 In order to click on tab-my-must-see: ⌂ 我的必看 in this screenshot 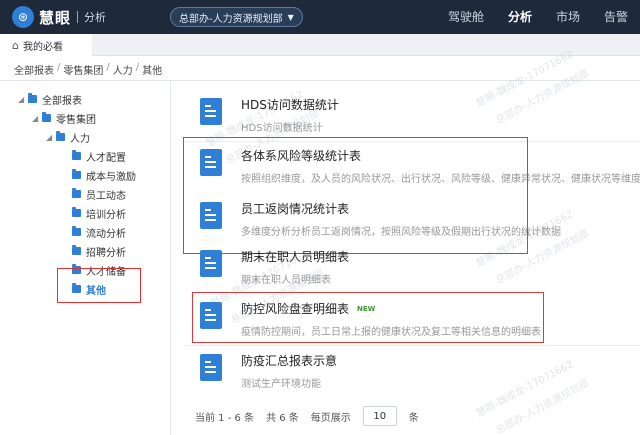, I will do `click(46, 45)`.